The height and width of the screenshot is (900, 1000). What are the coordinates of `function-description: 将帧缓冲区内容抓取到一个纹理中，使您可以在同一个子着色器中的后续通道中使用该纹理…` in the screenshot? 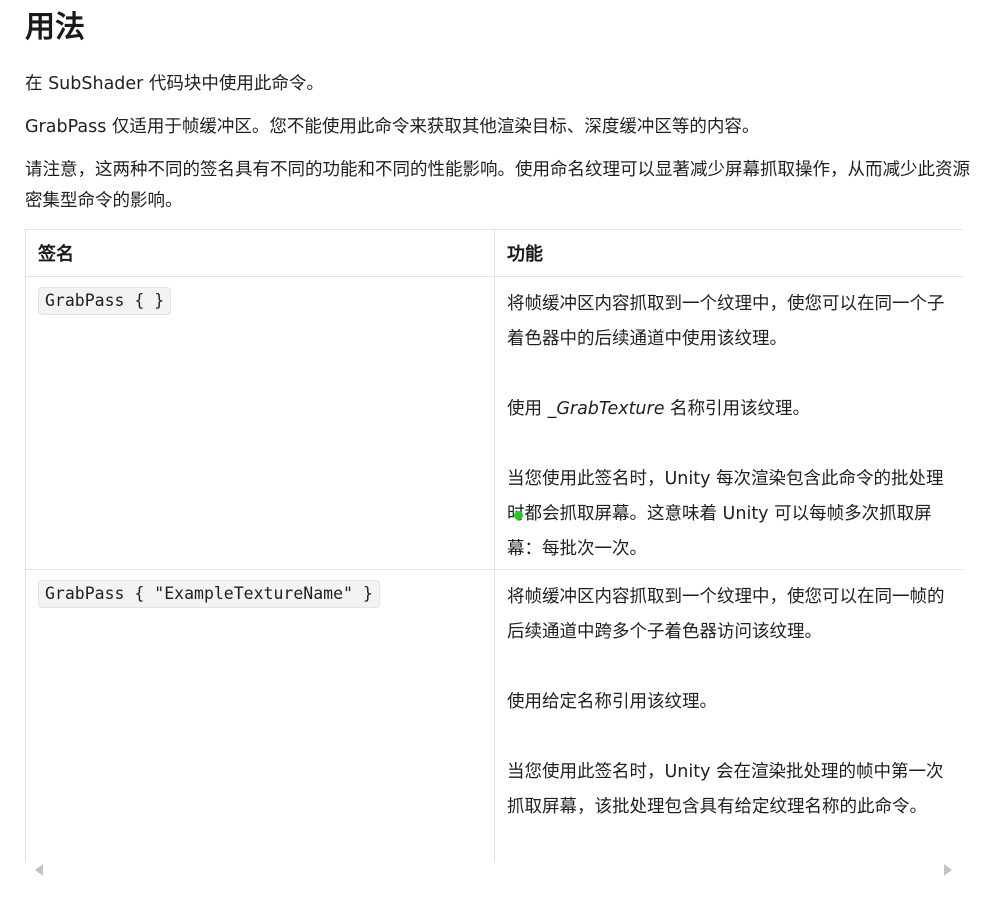 It's located at (726, 321).